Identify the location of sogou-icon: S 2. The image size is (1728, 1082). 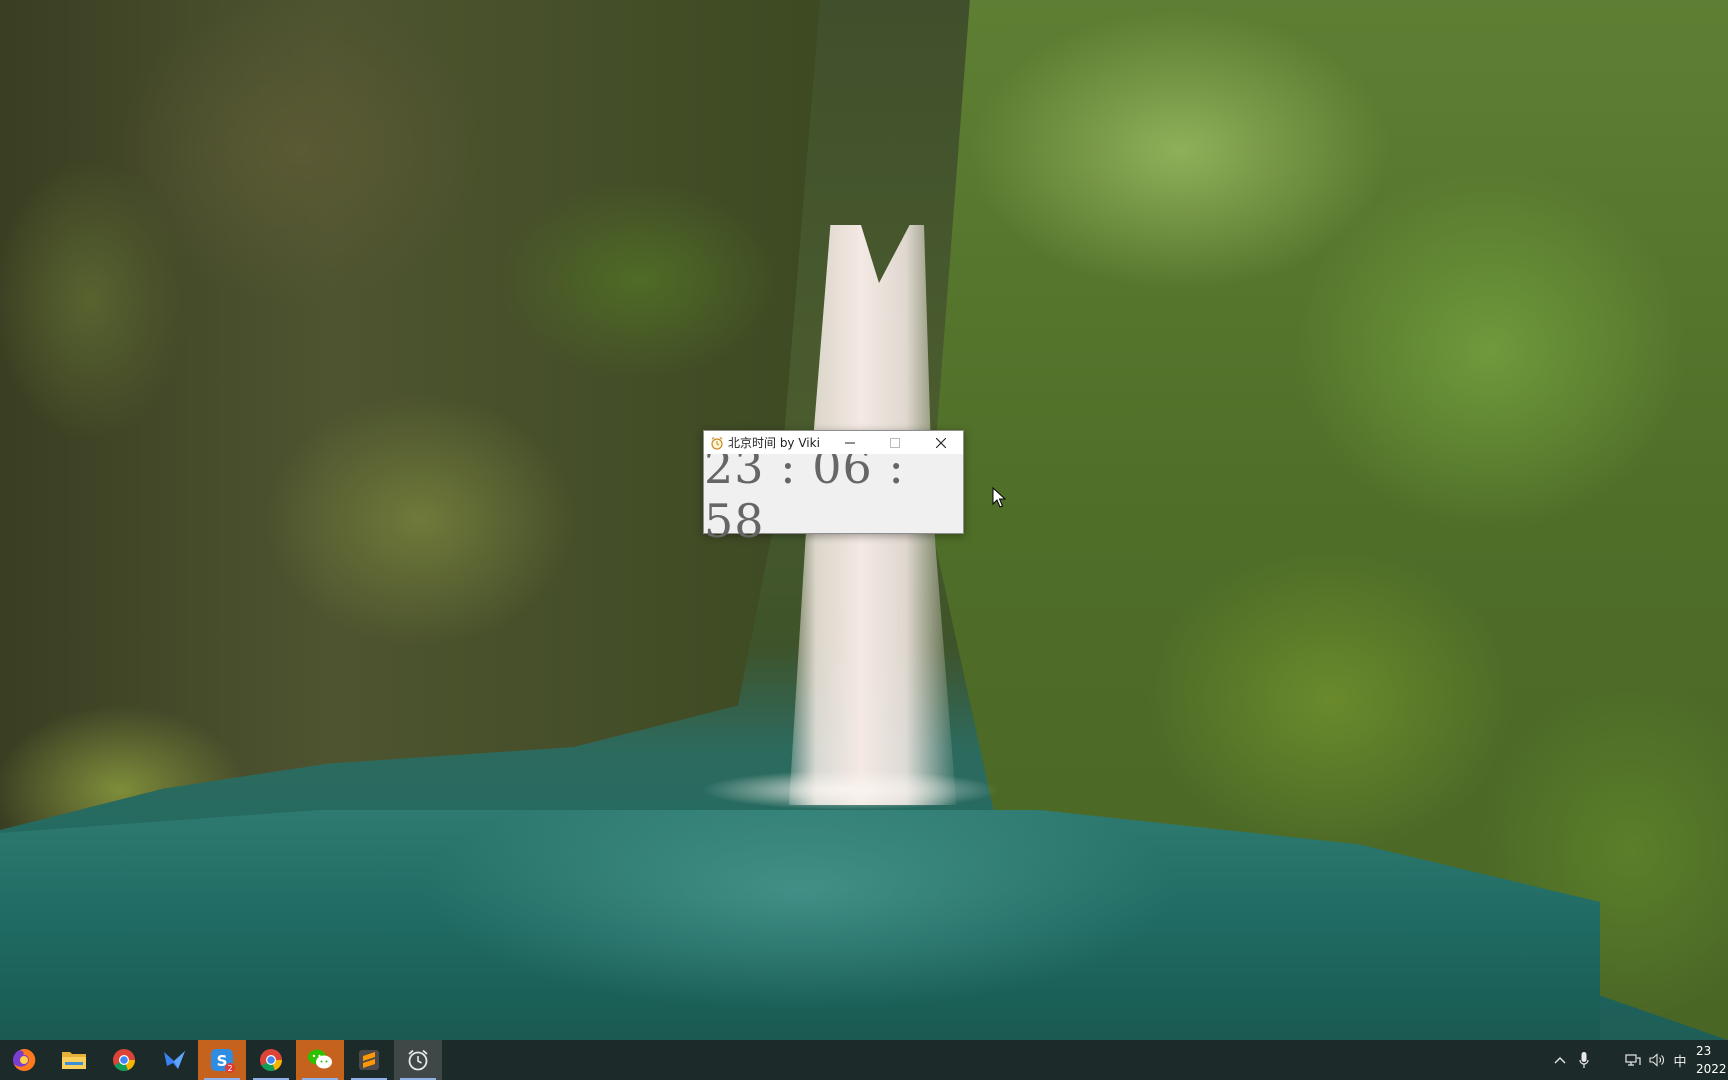
(223, 1061).